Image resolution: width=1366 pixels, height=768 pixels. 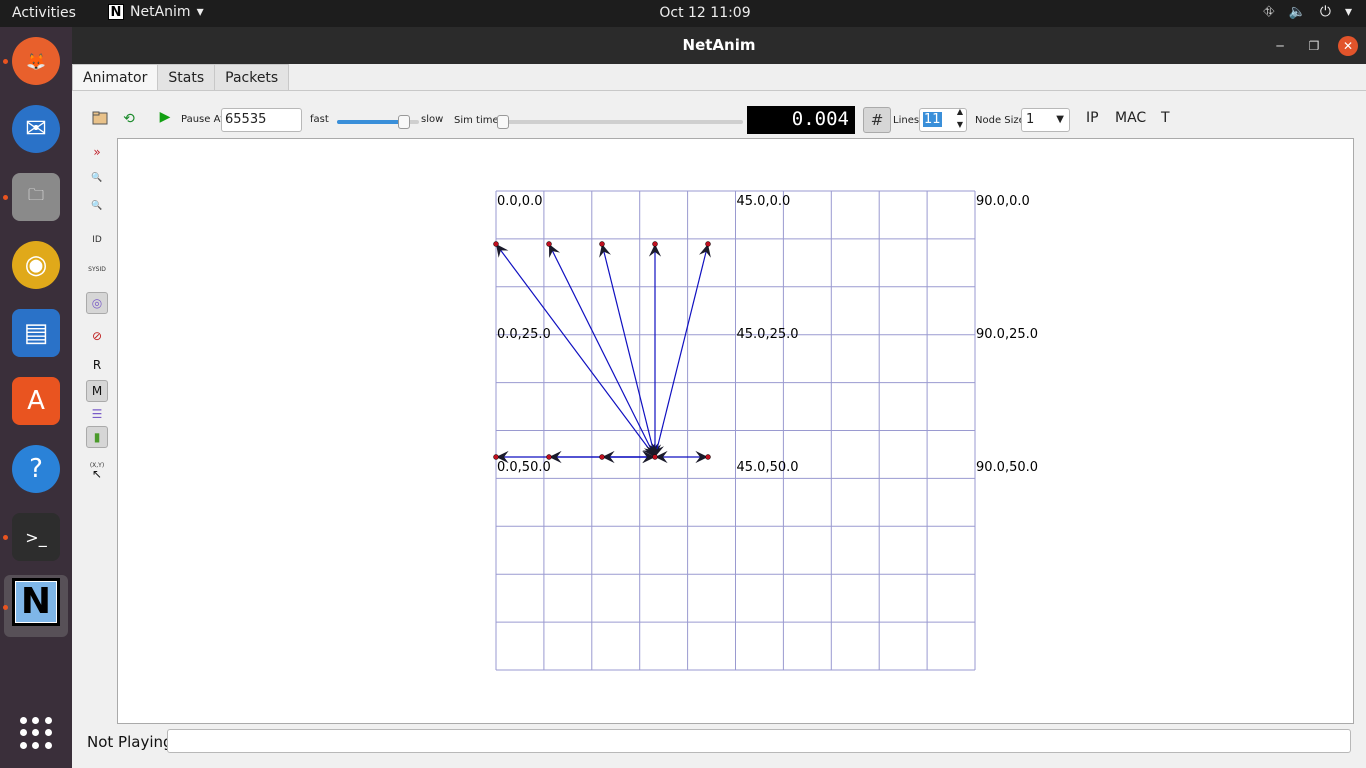 I want to click on minimize-icon: ─, so click(x=1280, y=46).